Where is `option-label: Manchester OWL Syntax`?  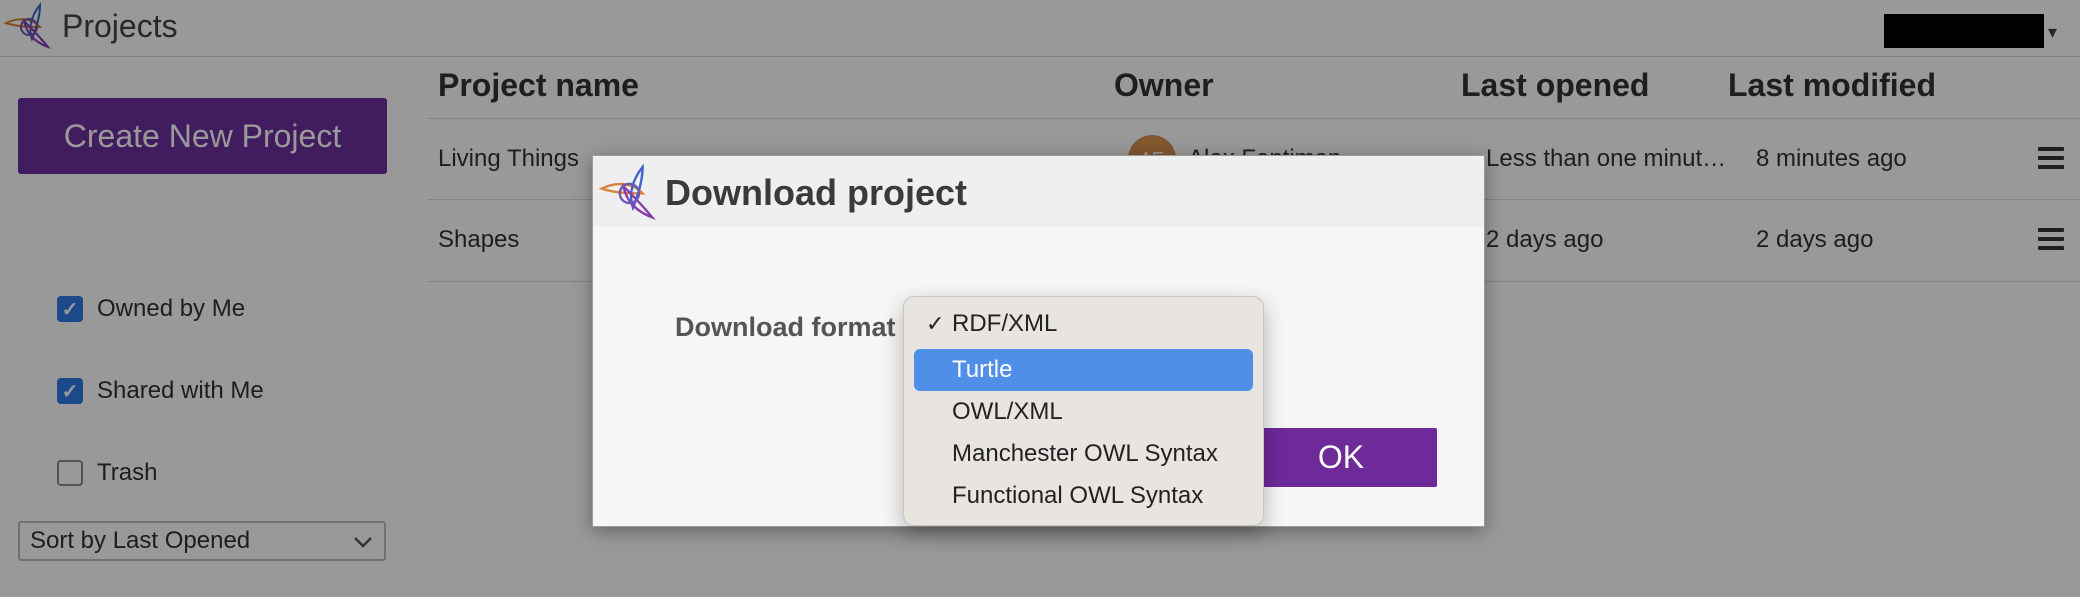 option-label: Manchester OWL Syntax is located at coordinates (1085, 453).